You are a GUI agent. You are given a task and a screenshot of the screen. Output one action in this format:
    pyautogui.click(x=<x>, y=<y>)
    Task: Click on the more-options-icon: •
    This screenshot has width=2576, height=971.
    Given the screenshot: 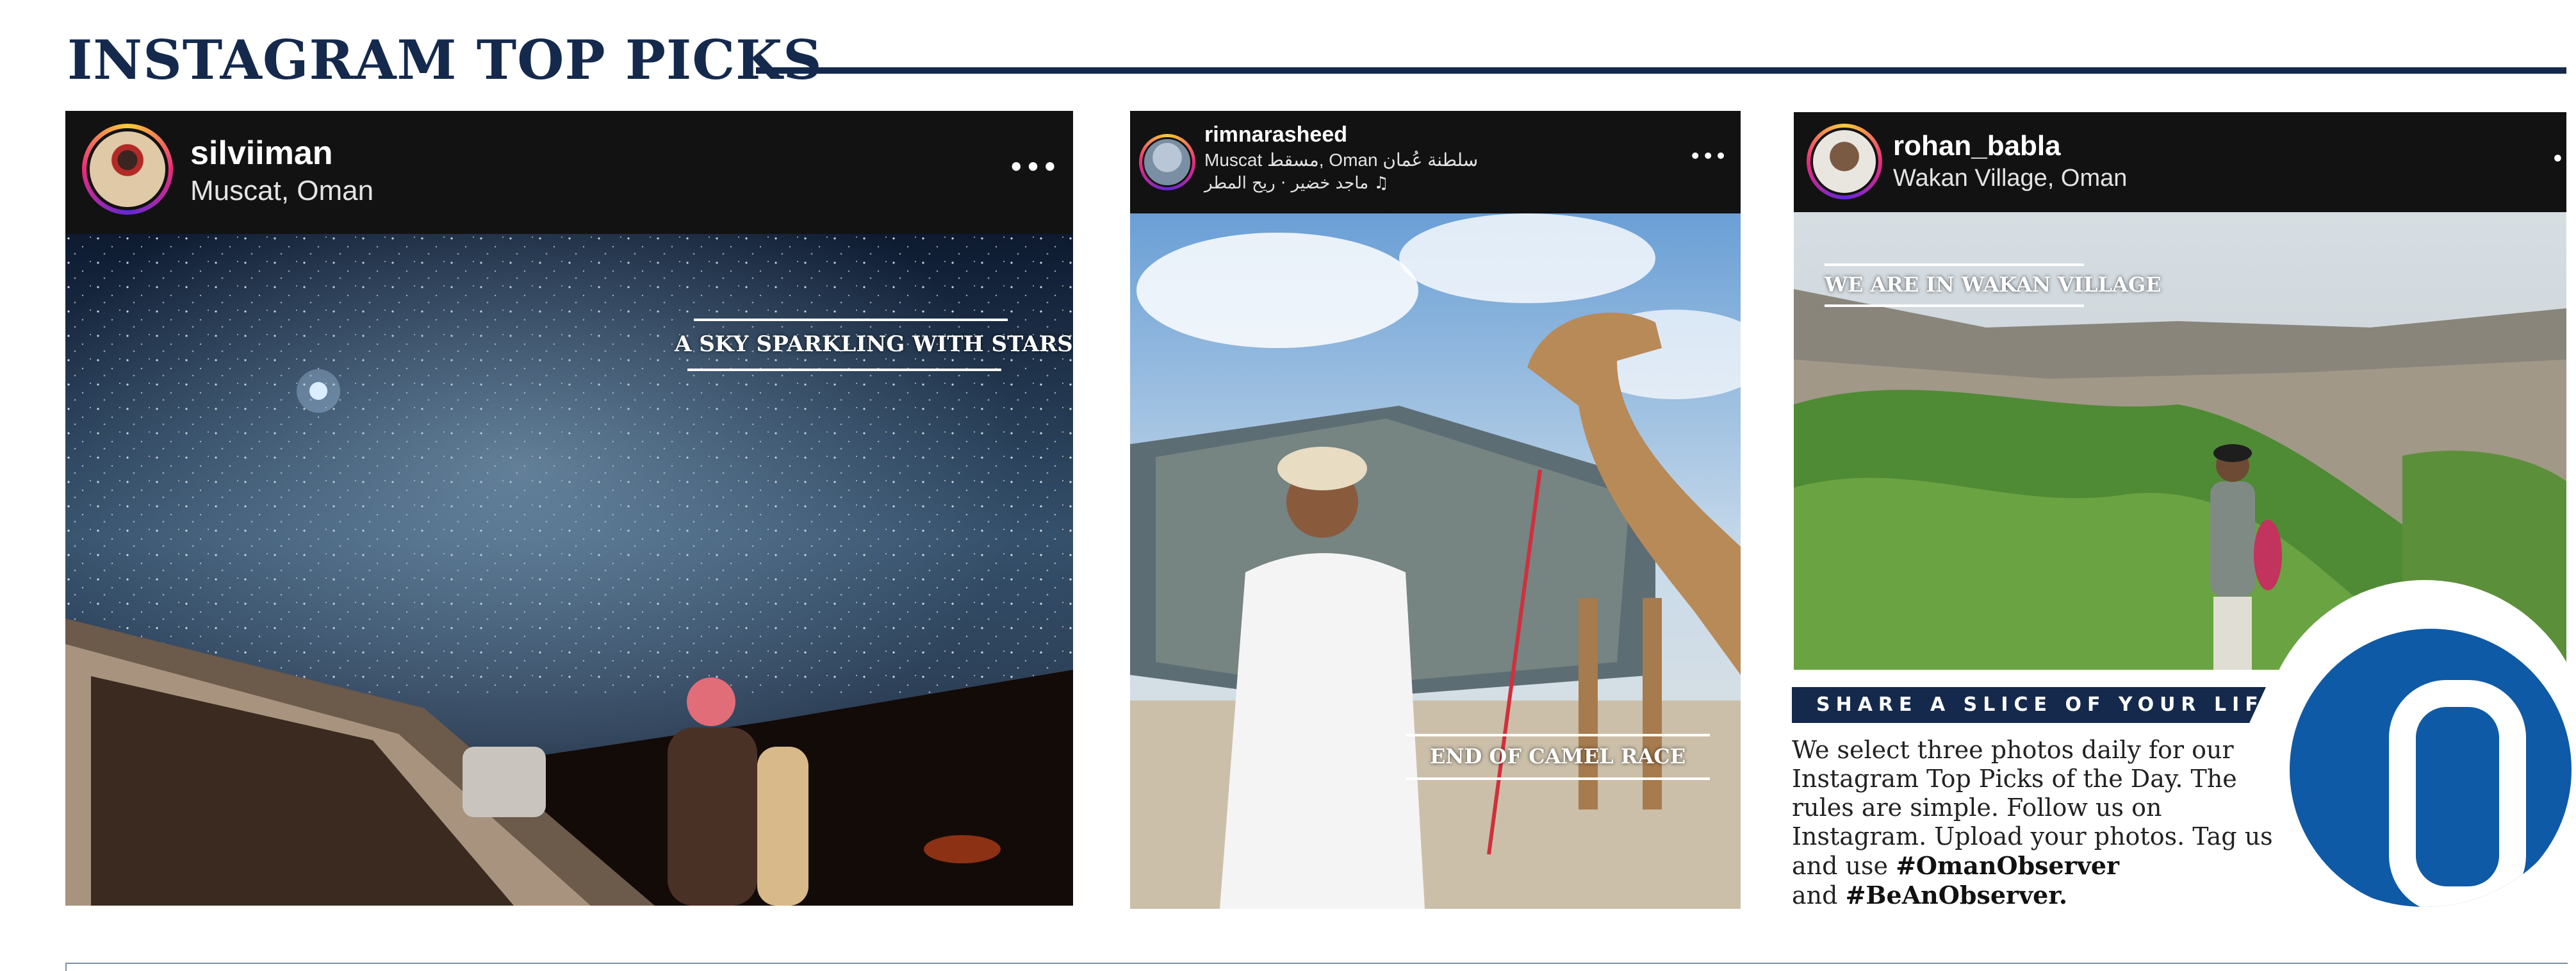 What is the action you would take?
    pyautogui.click(x=2558, y=159)
    